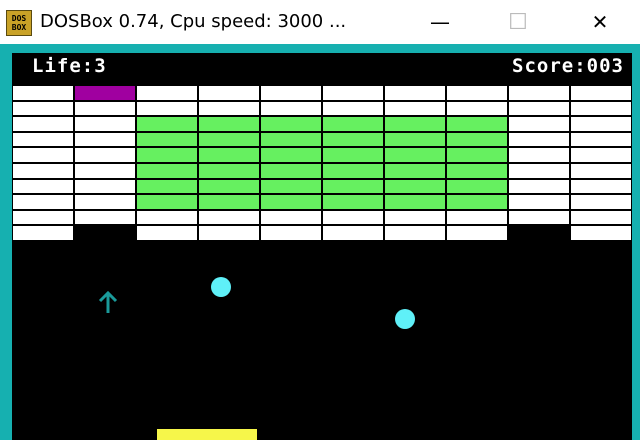 This screenshot has height=440, width=640. I want to click on close-icon: ✕, so click(600, 22).